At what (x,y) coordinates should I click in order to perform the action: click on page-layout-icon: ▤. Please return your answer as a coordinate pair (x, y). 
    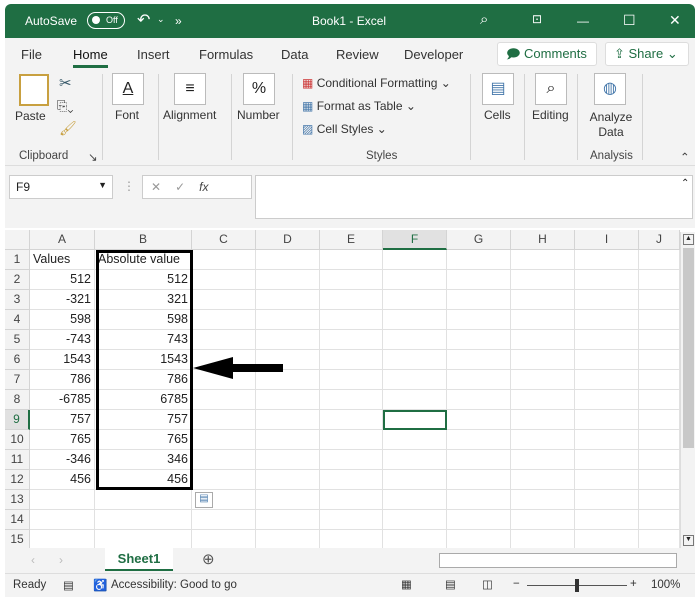
    Looking at the image, I should click on (450, 584).